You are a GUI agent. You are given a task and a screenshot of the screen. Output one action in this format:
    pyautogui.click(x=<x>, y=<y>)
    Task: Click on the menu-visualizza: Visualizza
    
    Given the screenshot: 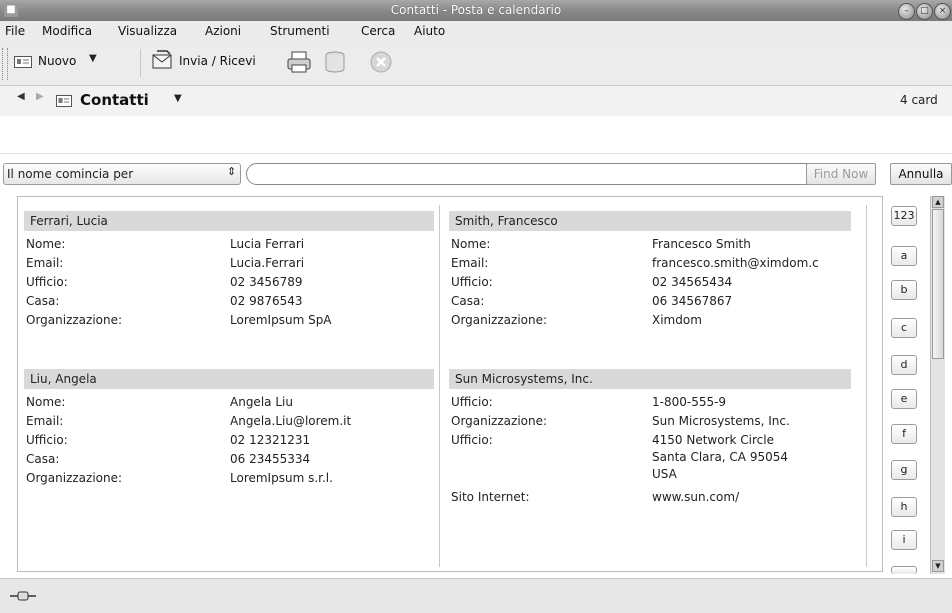 What is the action you would take?
    pyautogui.click(x=147, y=31)
    